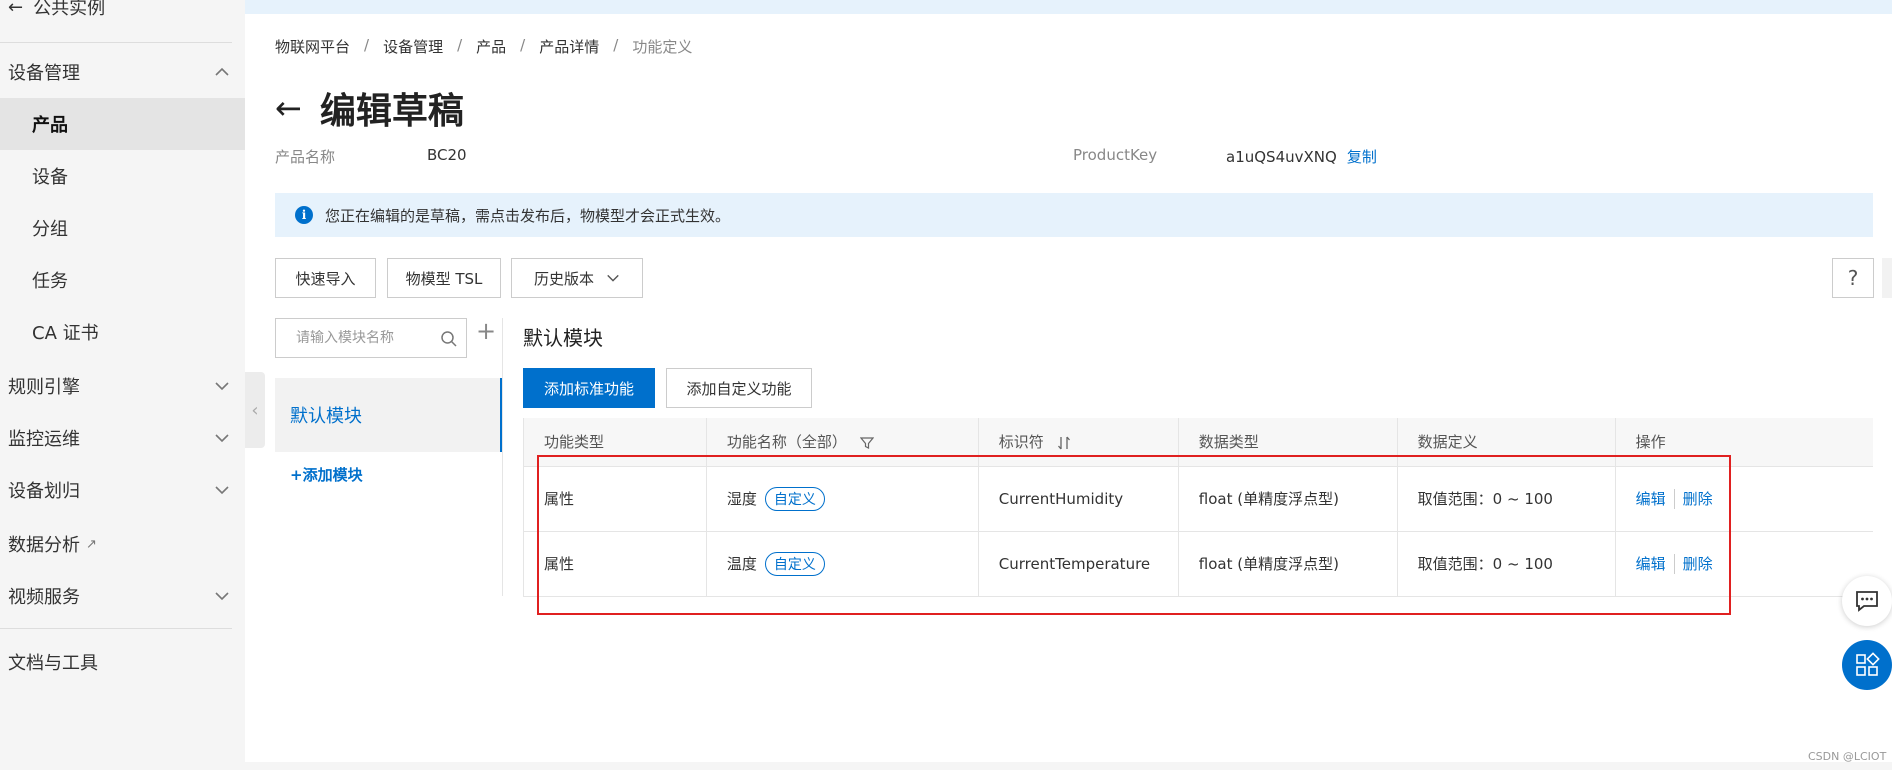 Image resolution: width=1892 pixels, height=770 pixels. What do you see at coordinates (122, 544) in the screenshot?
I see `sidebar-item-data-analysis: 数据分析 ↗` at bounding box center [122, 544].